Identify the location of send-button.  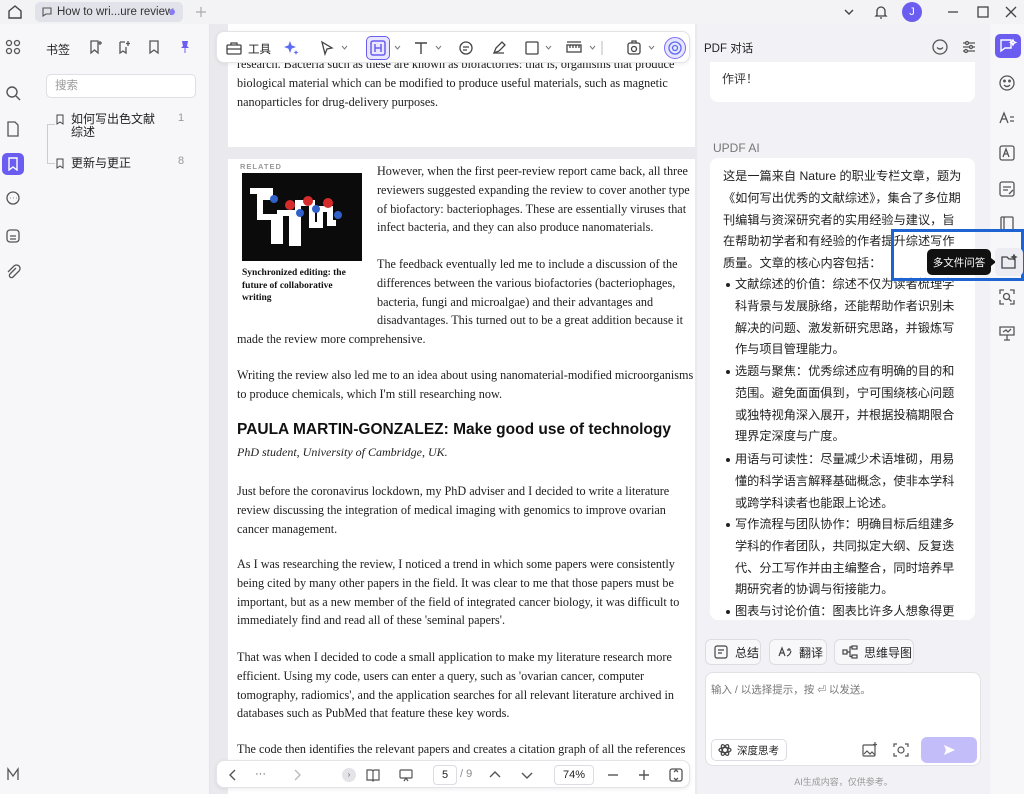
(949, 750).